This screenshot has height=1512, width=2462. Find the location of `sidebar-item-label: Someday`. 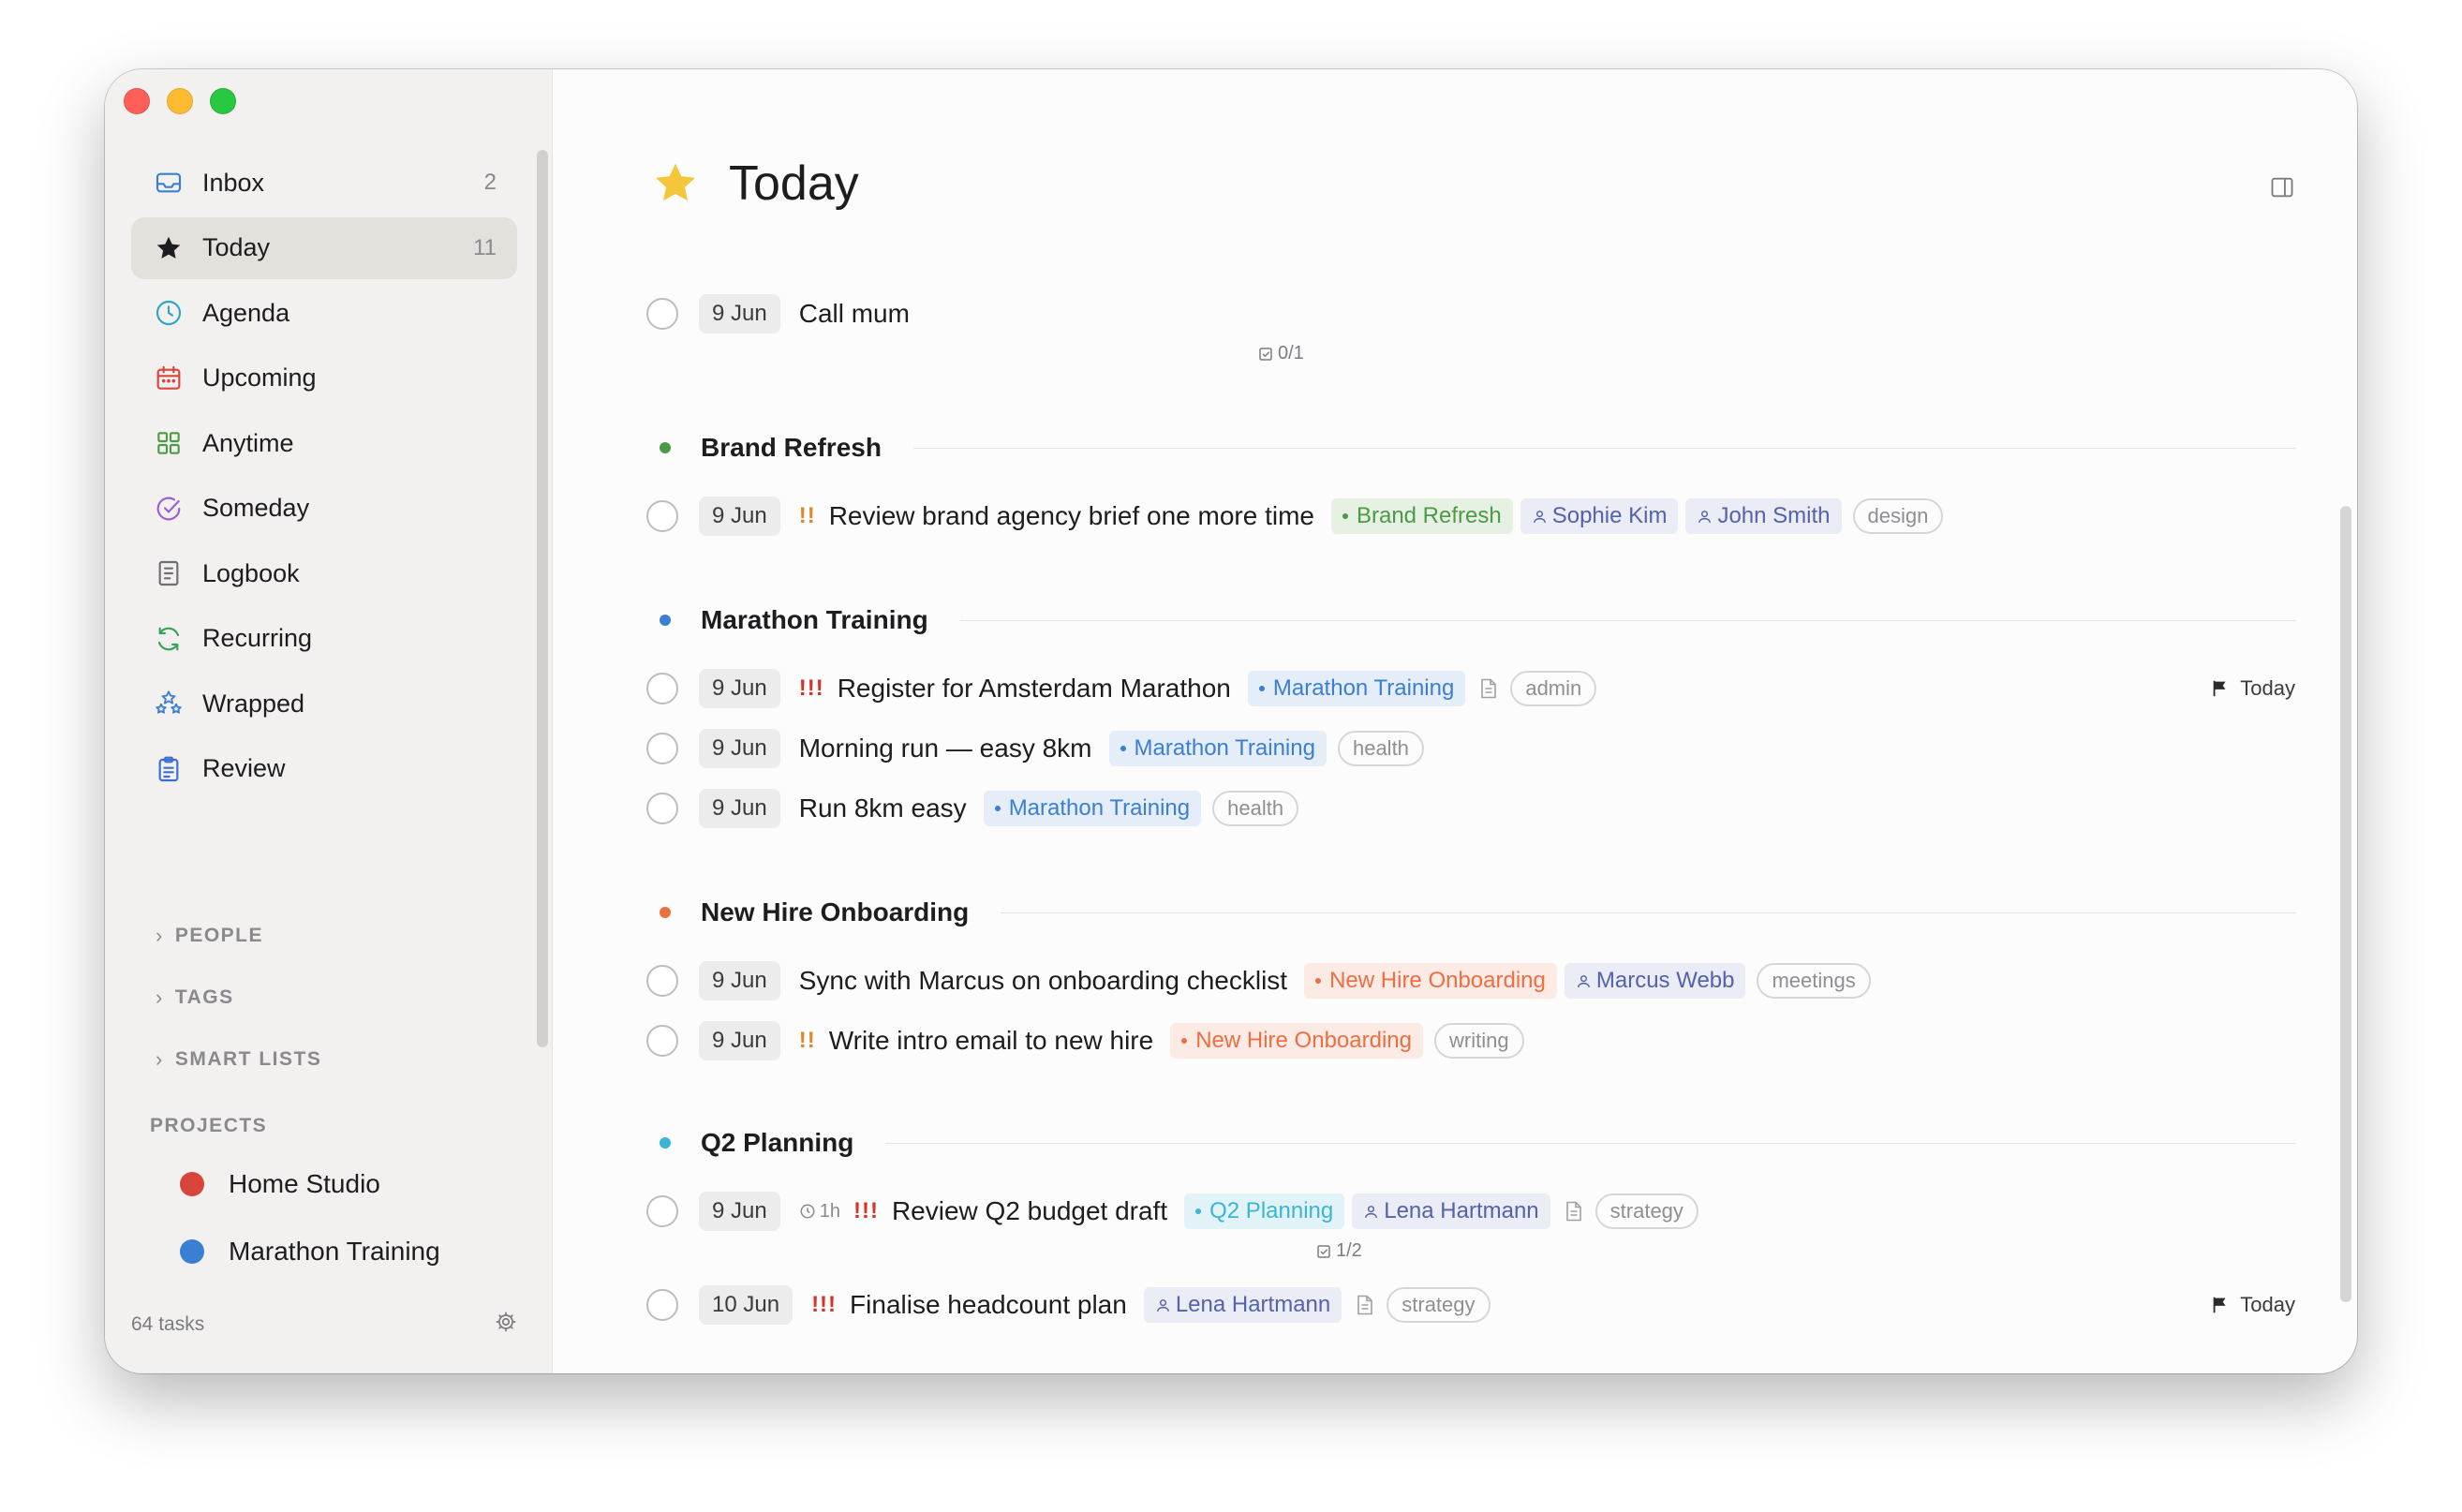

sidebar-item-label: Someday is located at coordinates (256, 508).